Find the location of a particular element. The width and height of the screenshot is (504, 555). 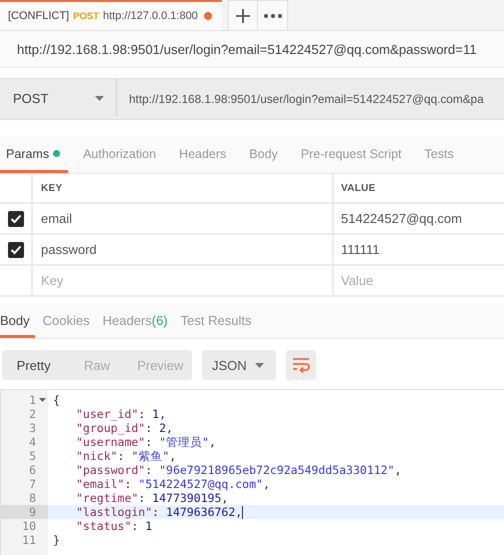

view-mode-button: Pretty is located at coordinates (34, 365).